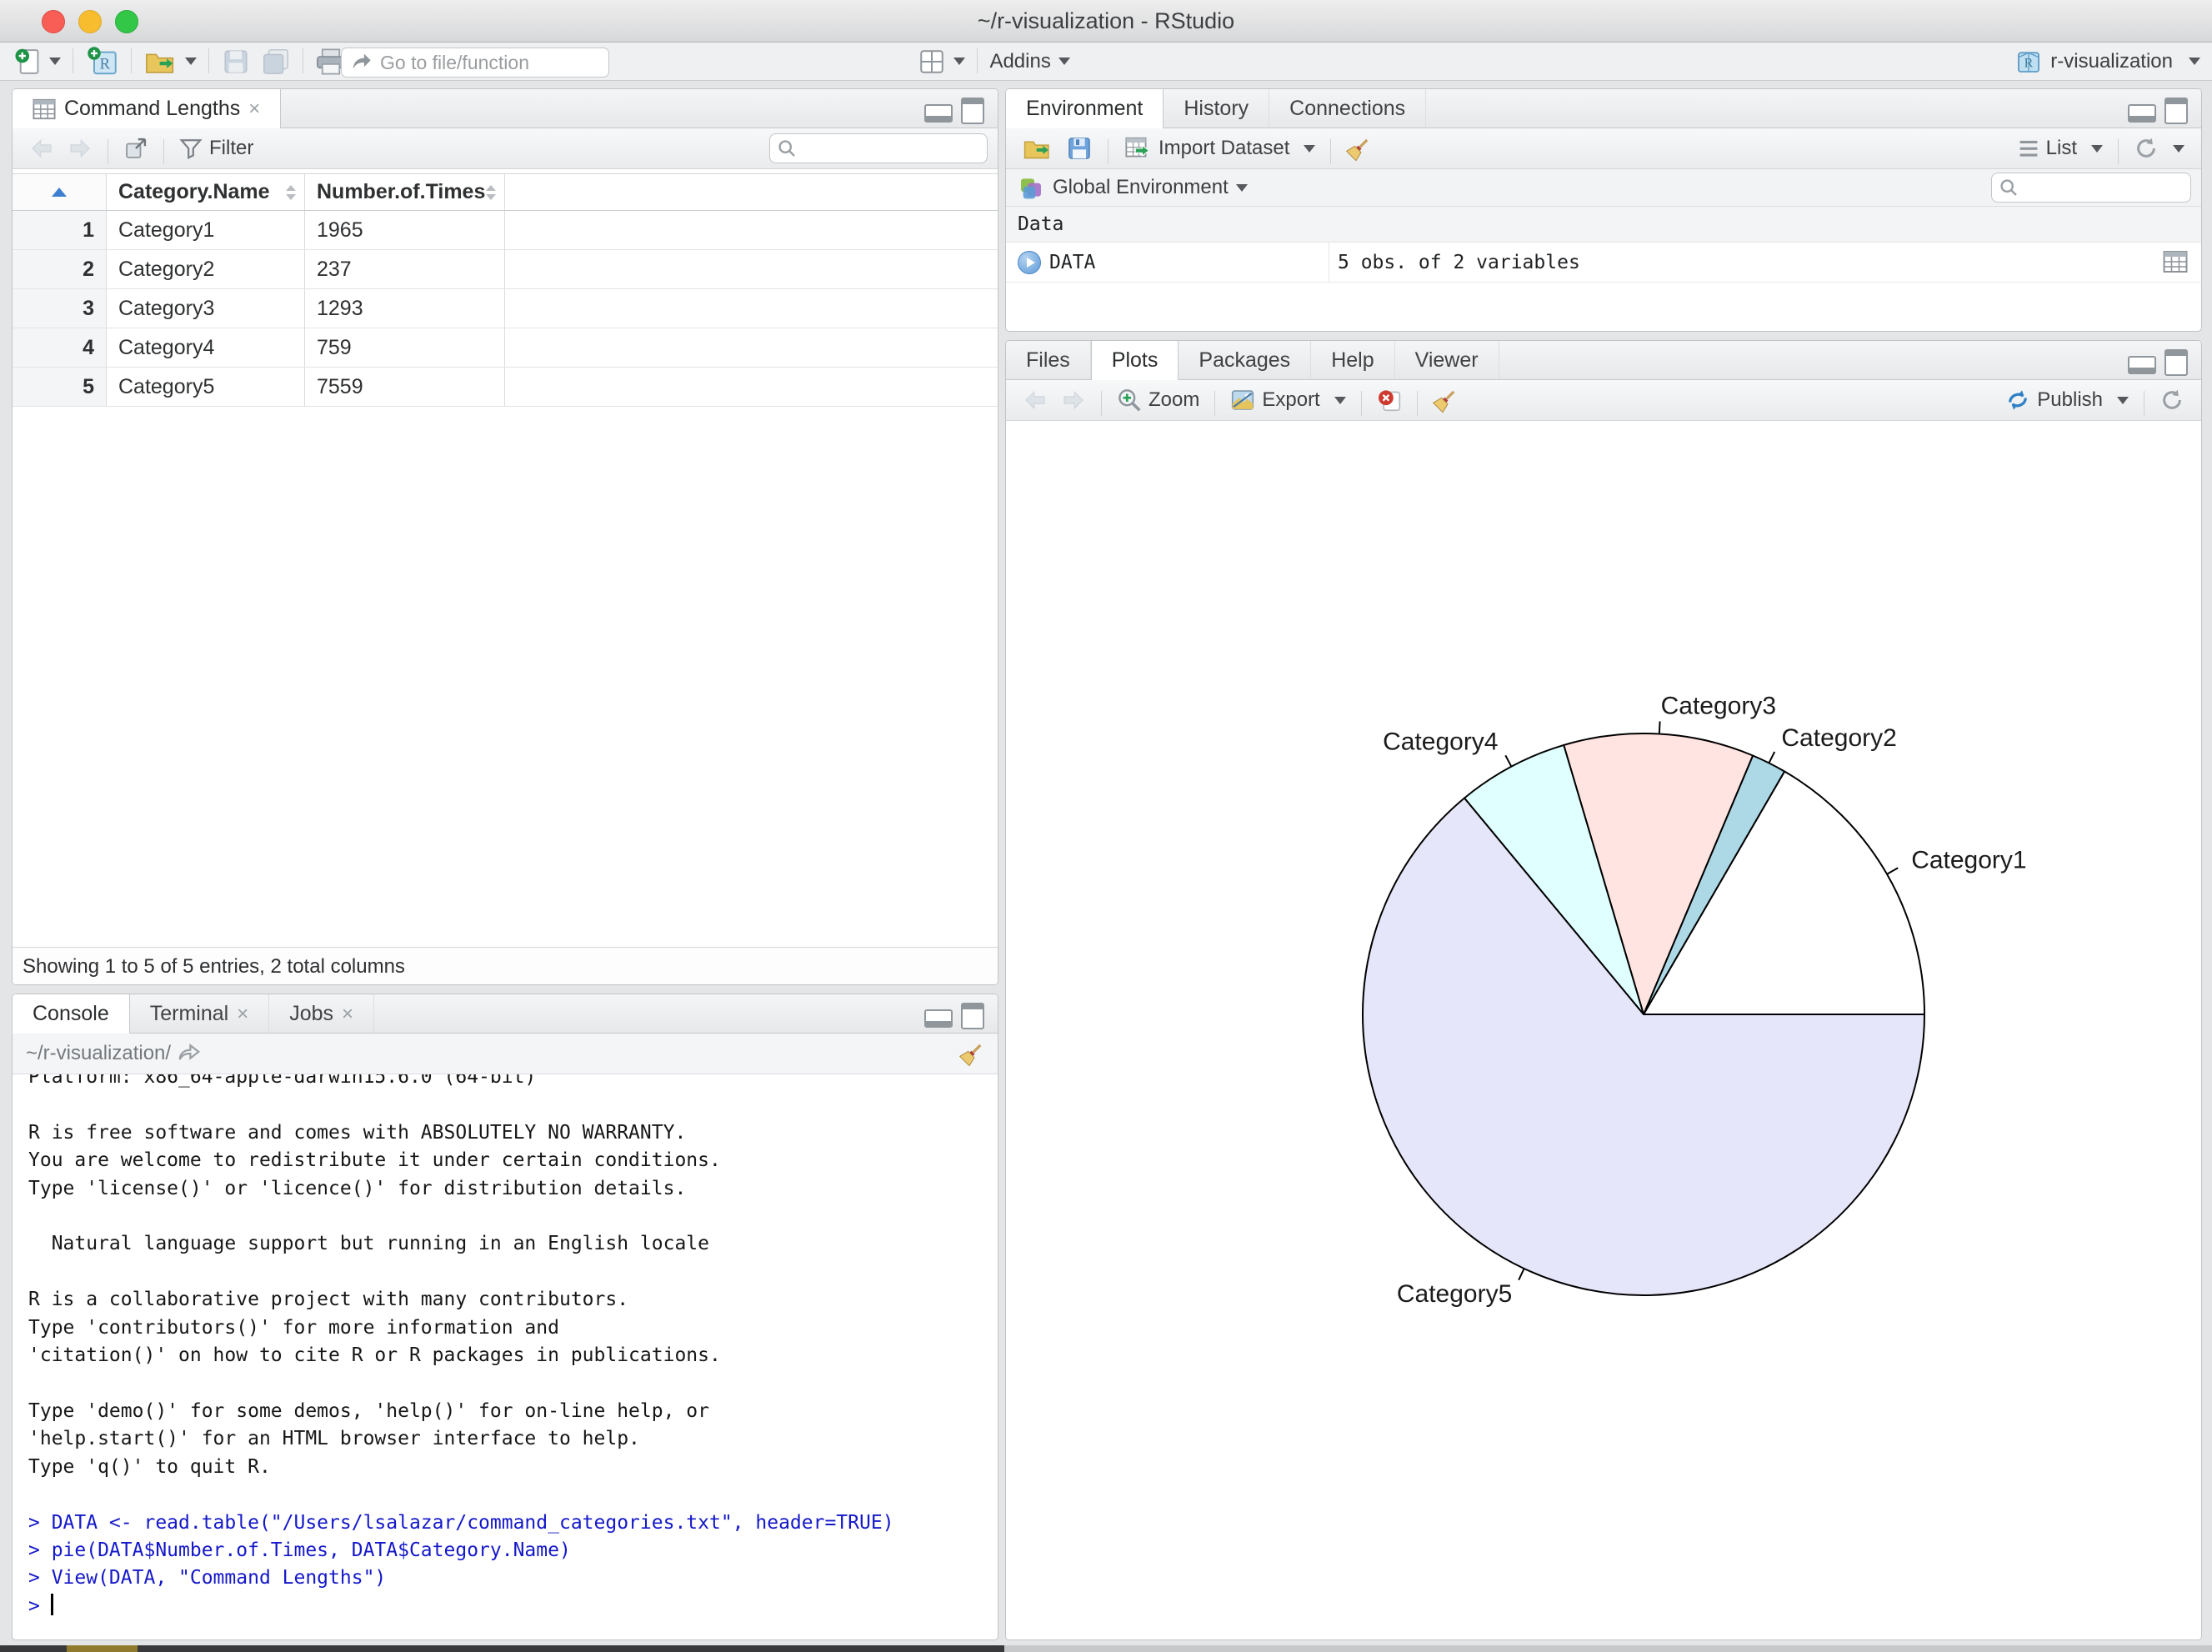 Image resolution: width=2212 pixels, height=1652 pixels. Describe the element at coordinates (1445, 400) in the screenshot. I see `clear-all-plots-button` at that location.